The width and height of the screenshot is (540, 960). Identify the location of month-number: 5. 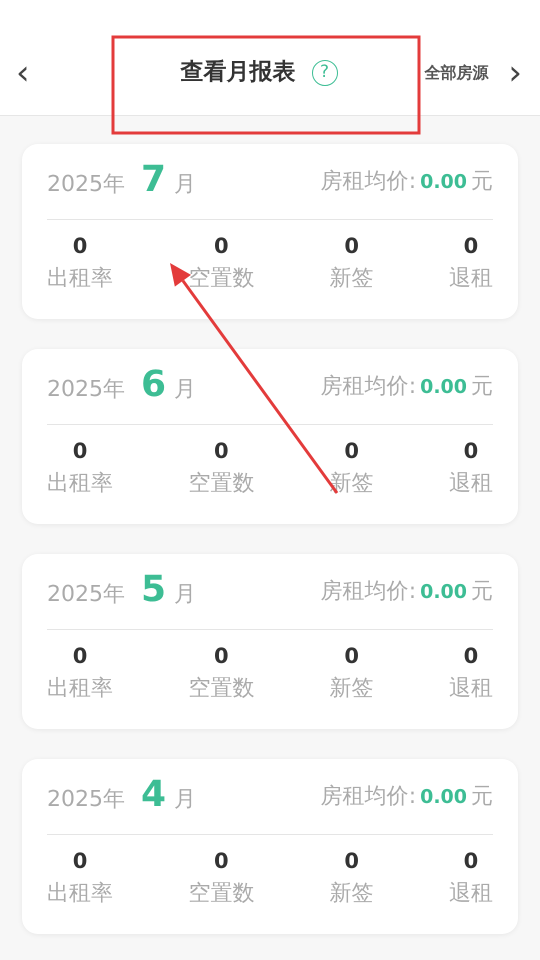
(153, 590).